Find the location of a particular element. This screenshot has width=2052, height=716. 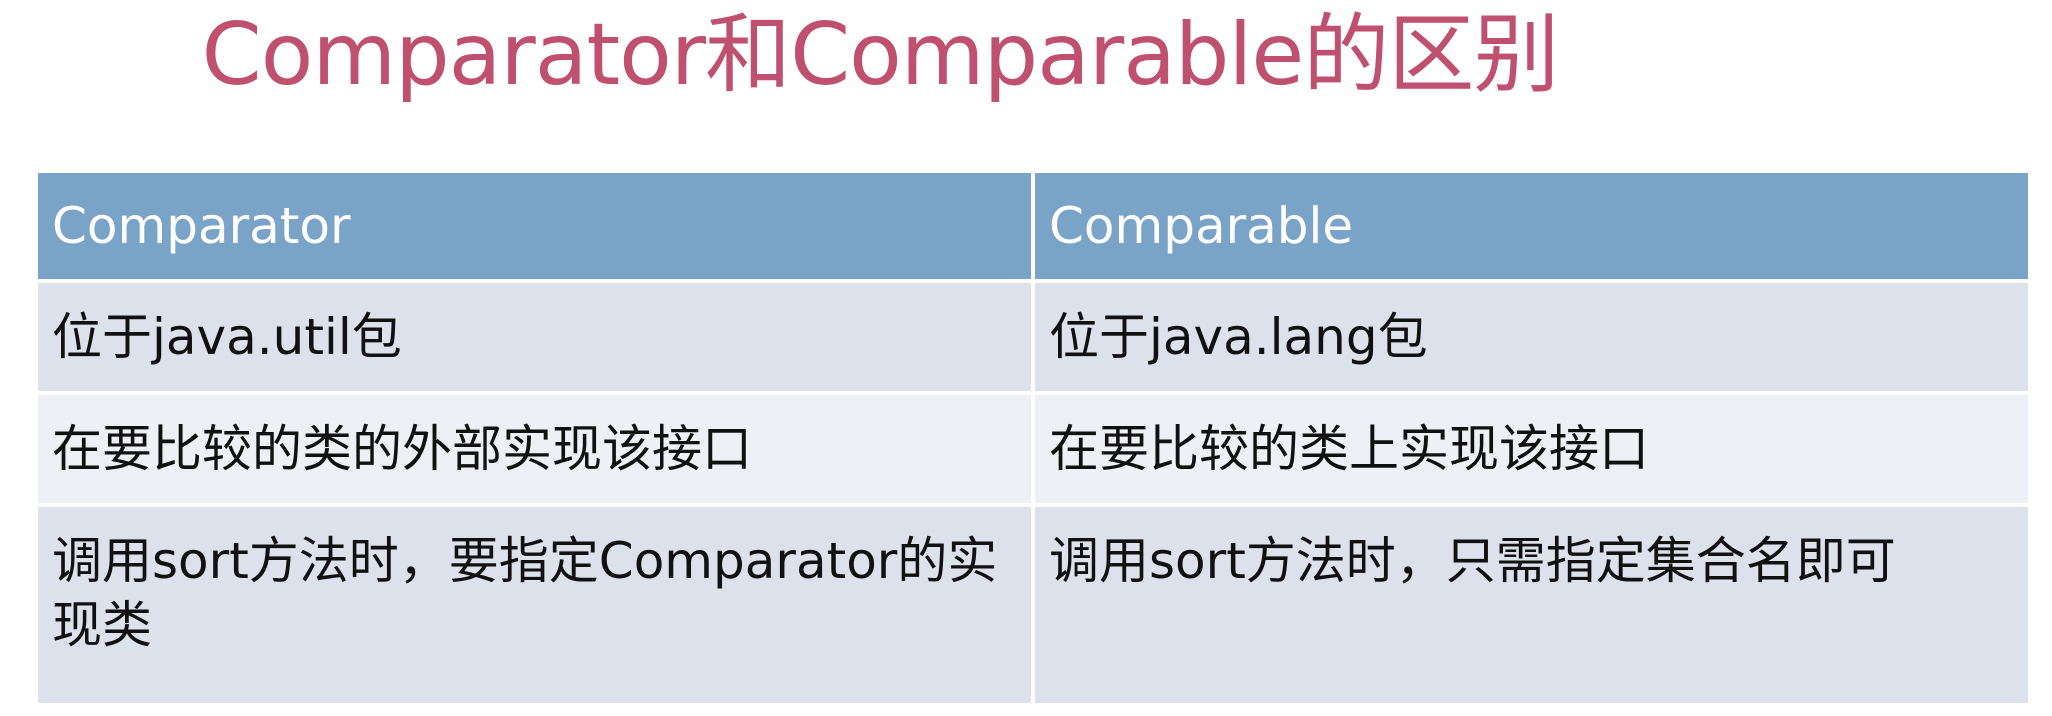

header-row: Comparator Comparable is located at coordinates (1033, 228).